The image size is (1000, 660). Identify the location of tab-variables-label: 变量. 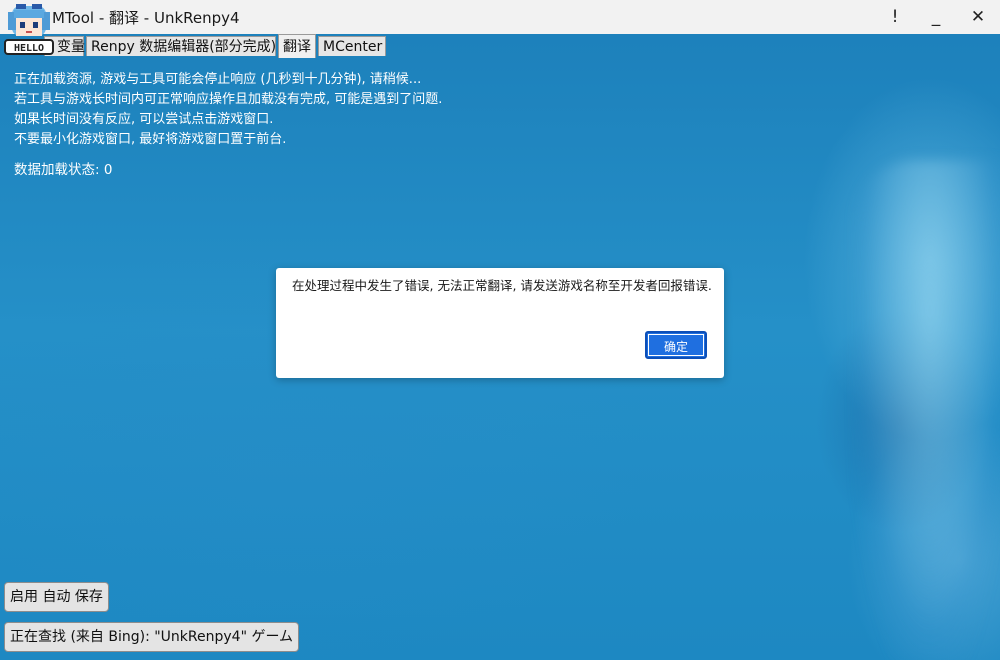
(71, 47).